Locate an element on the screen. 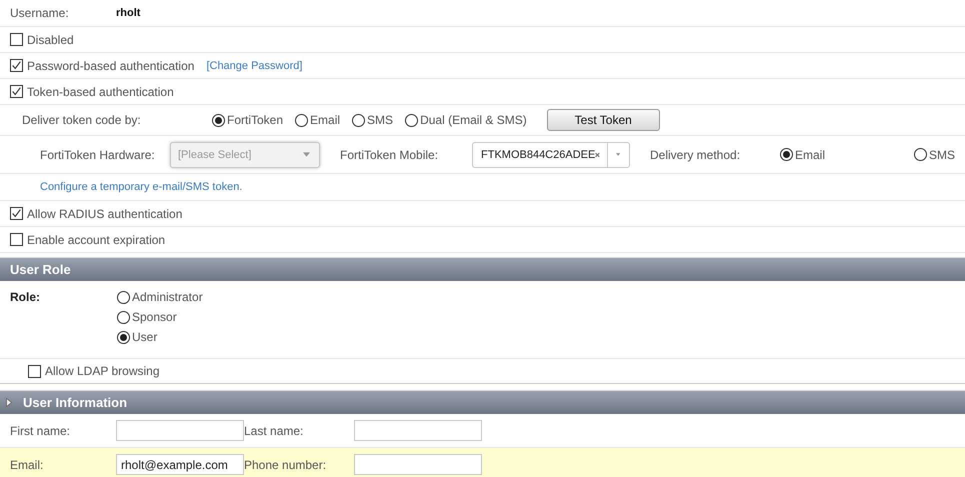  section-title: User Role is located at coordinates (40, 269).